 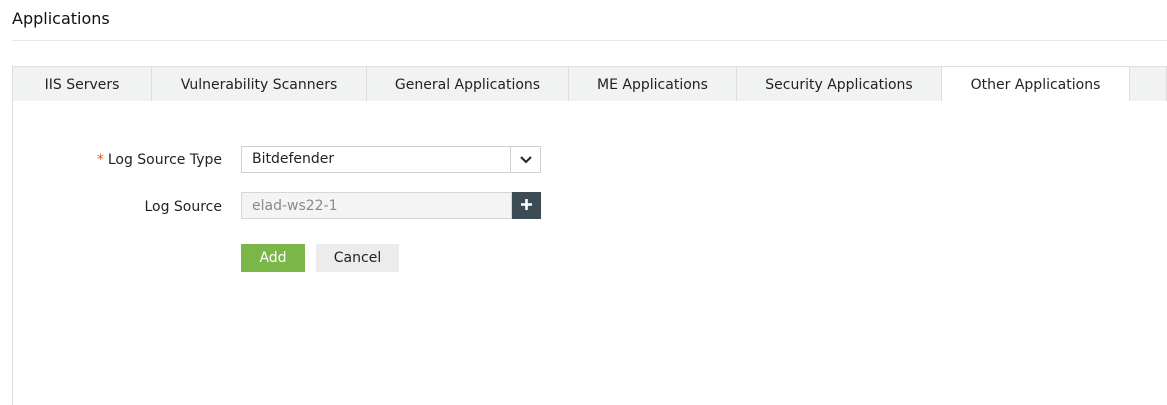 I want to click on tab-label: Security Applications, so click(x=839, y=84).